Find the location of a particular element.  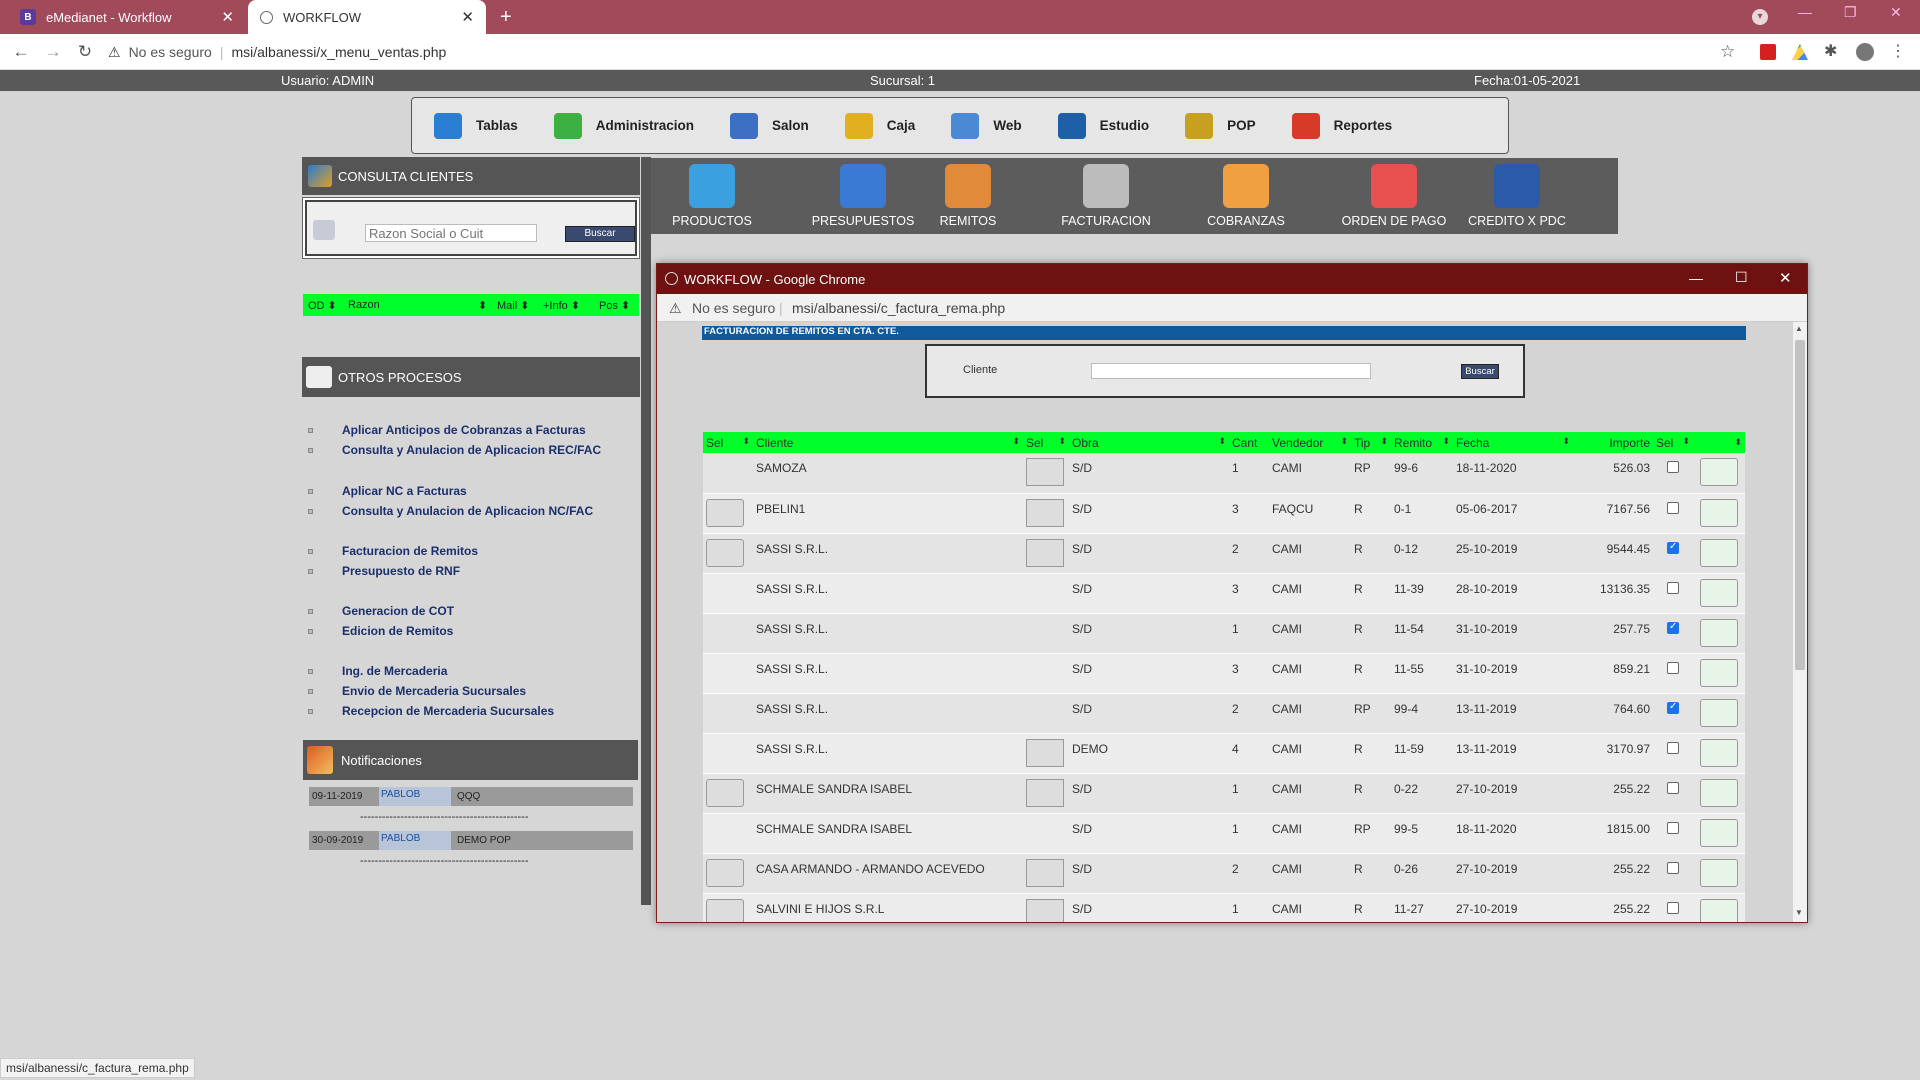

proceso-link: Ing. de Mercaderia is located at coordinates (394, 671).